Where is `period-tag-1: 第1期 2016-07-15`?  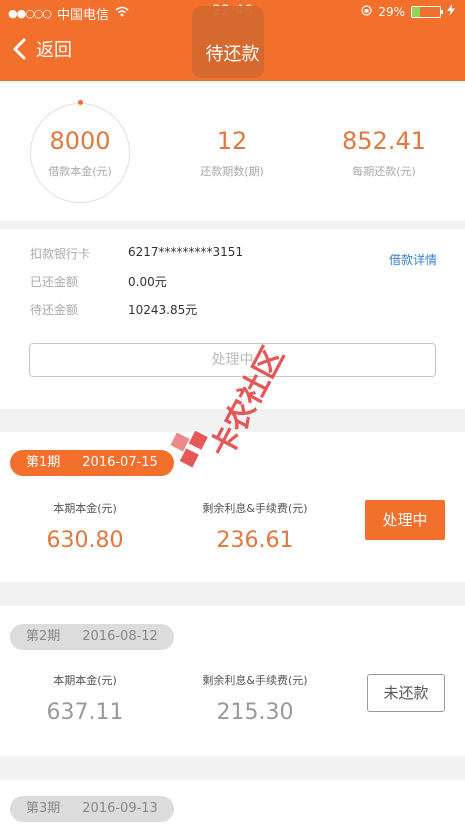 period-tag-1: 第1期 2016-07-15 is located at coordinates (92, 463).